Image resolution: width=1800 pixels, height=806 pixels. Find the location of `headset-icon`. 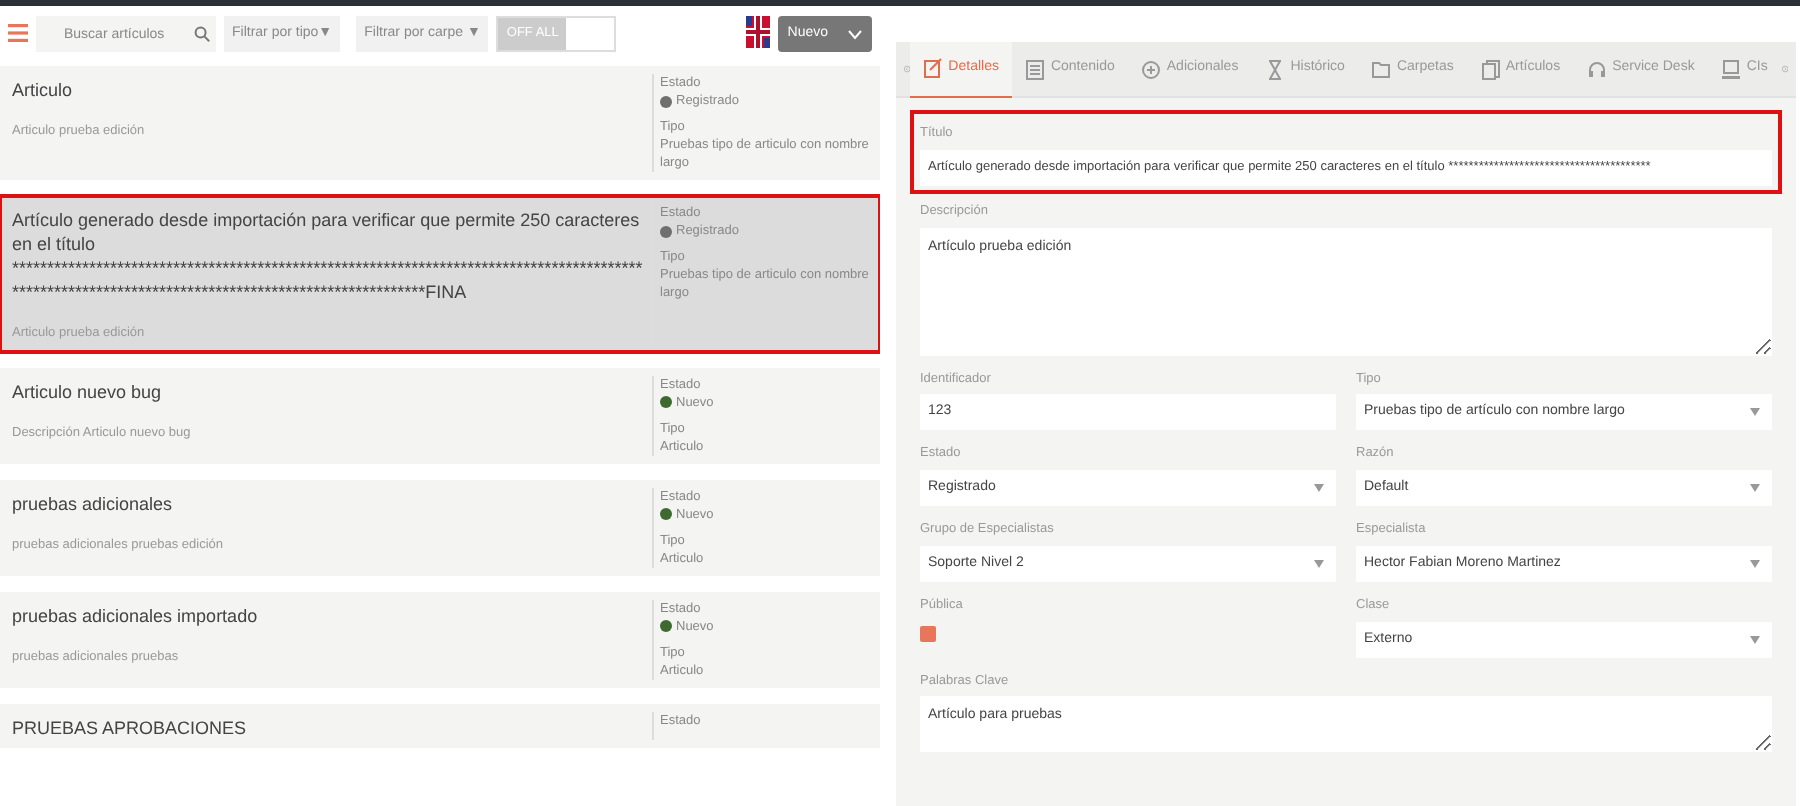

headset-icon is located at coordinates (1597, 69).